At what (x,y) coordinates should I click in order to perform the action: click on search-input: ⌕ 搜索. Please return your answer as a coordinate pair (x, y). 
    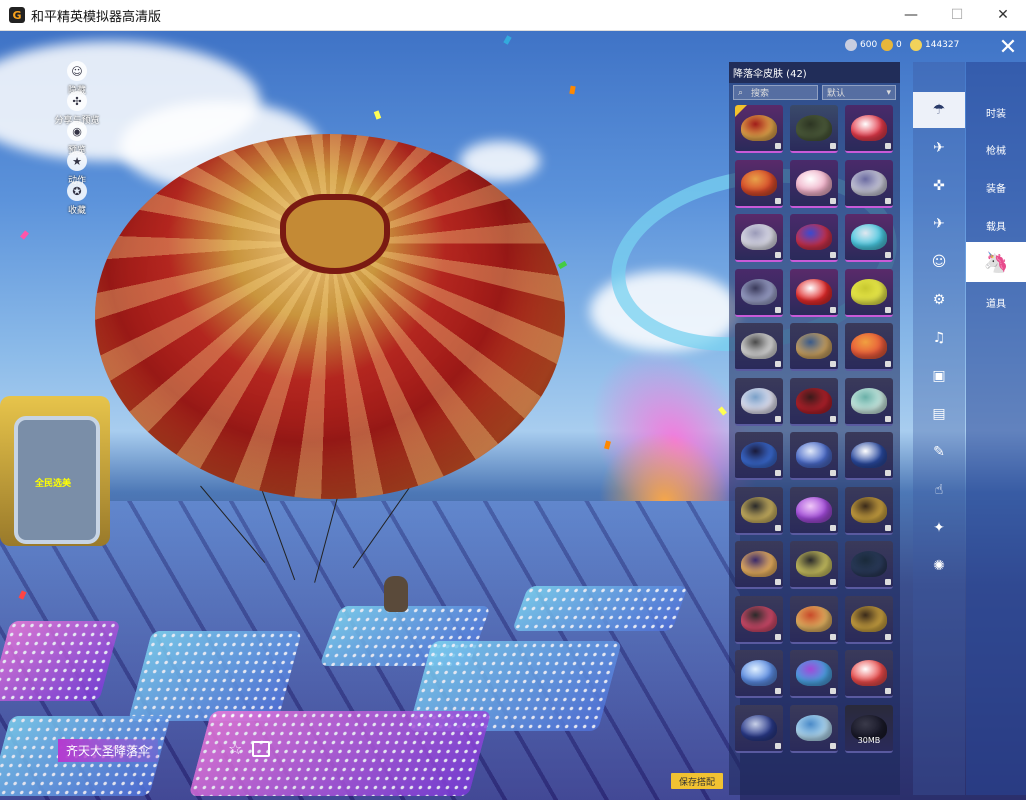
    Looking at the image, I should click on (775, 92).